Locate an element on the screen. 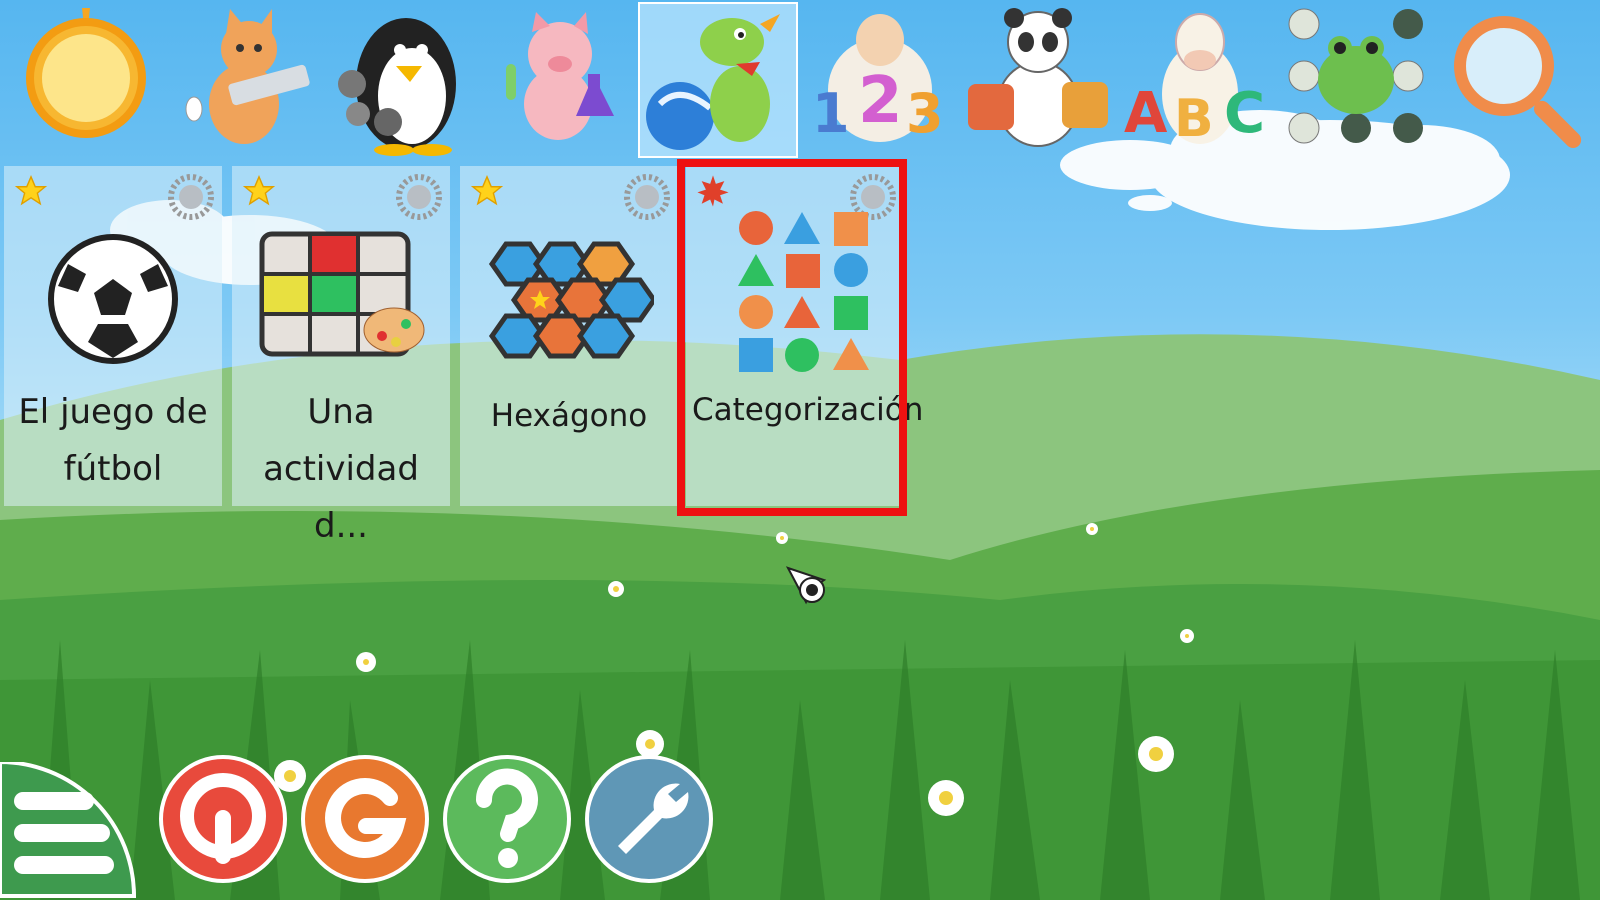  svg-text: C is located at coordinates (1244, 113).